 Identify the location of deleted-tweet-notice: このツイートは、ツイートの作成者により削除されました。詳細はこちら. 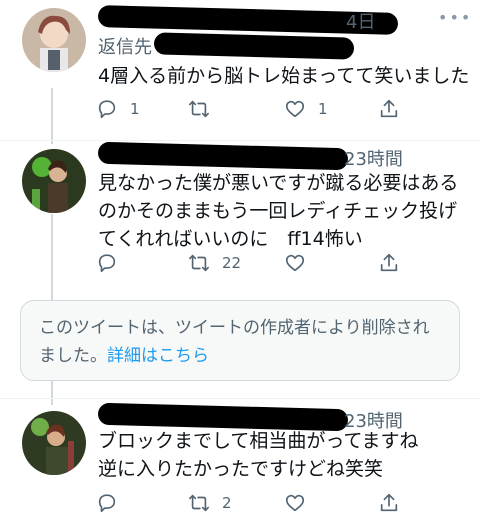
(240, 340).